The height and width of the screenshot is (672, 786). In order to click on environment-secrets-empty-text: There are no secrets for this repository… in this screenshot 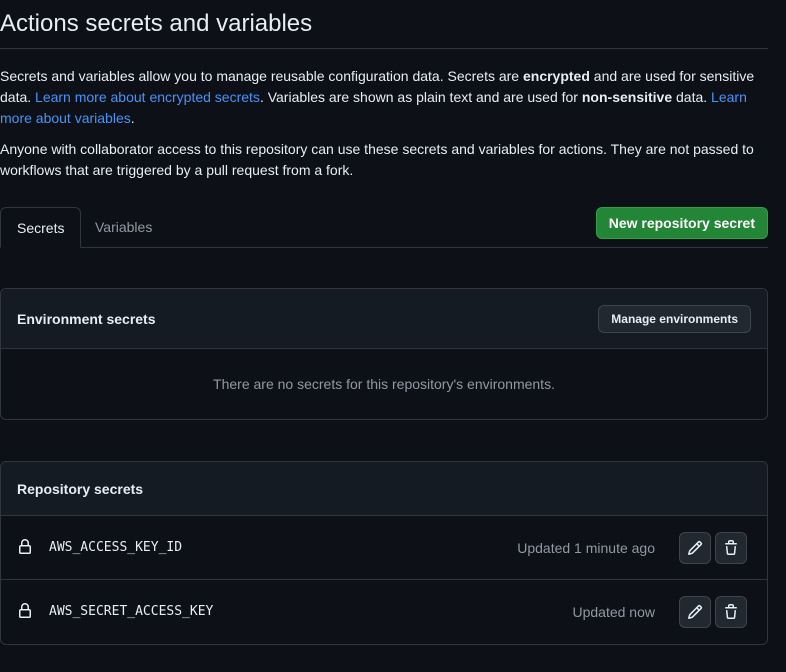, I will do `click(384, 384)`.